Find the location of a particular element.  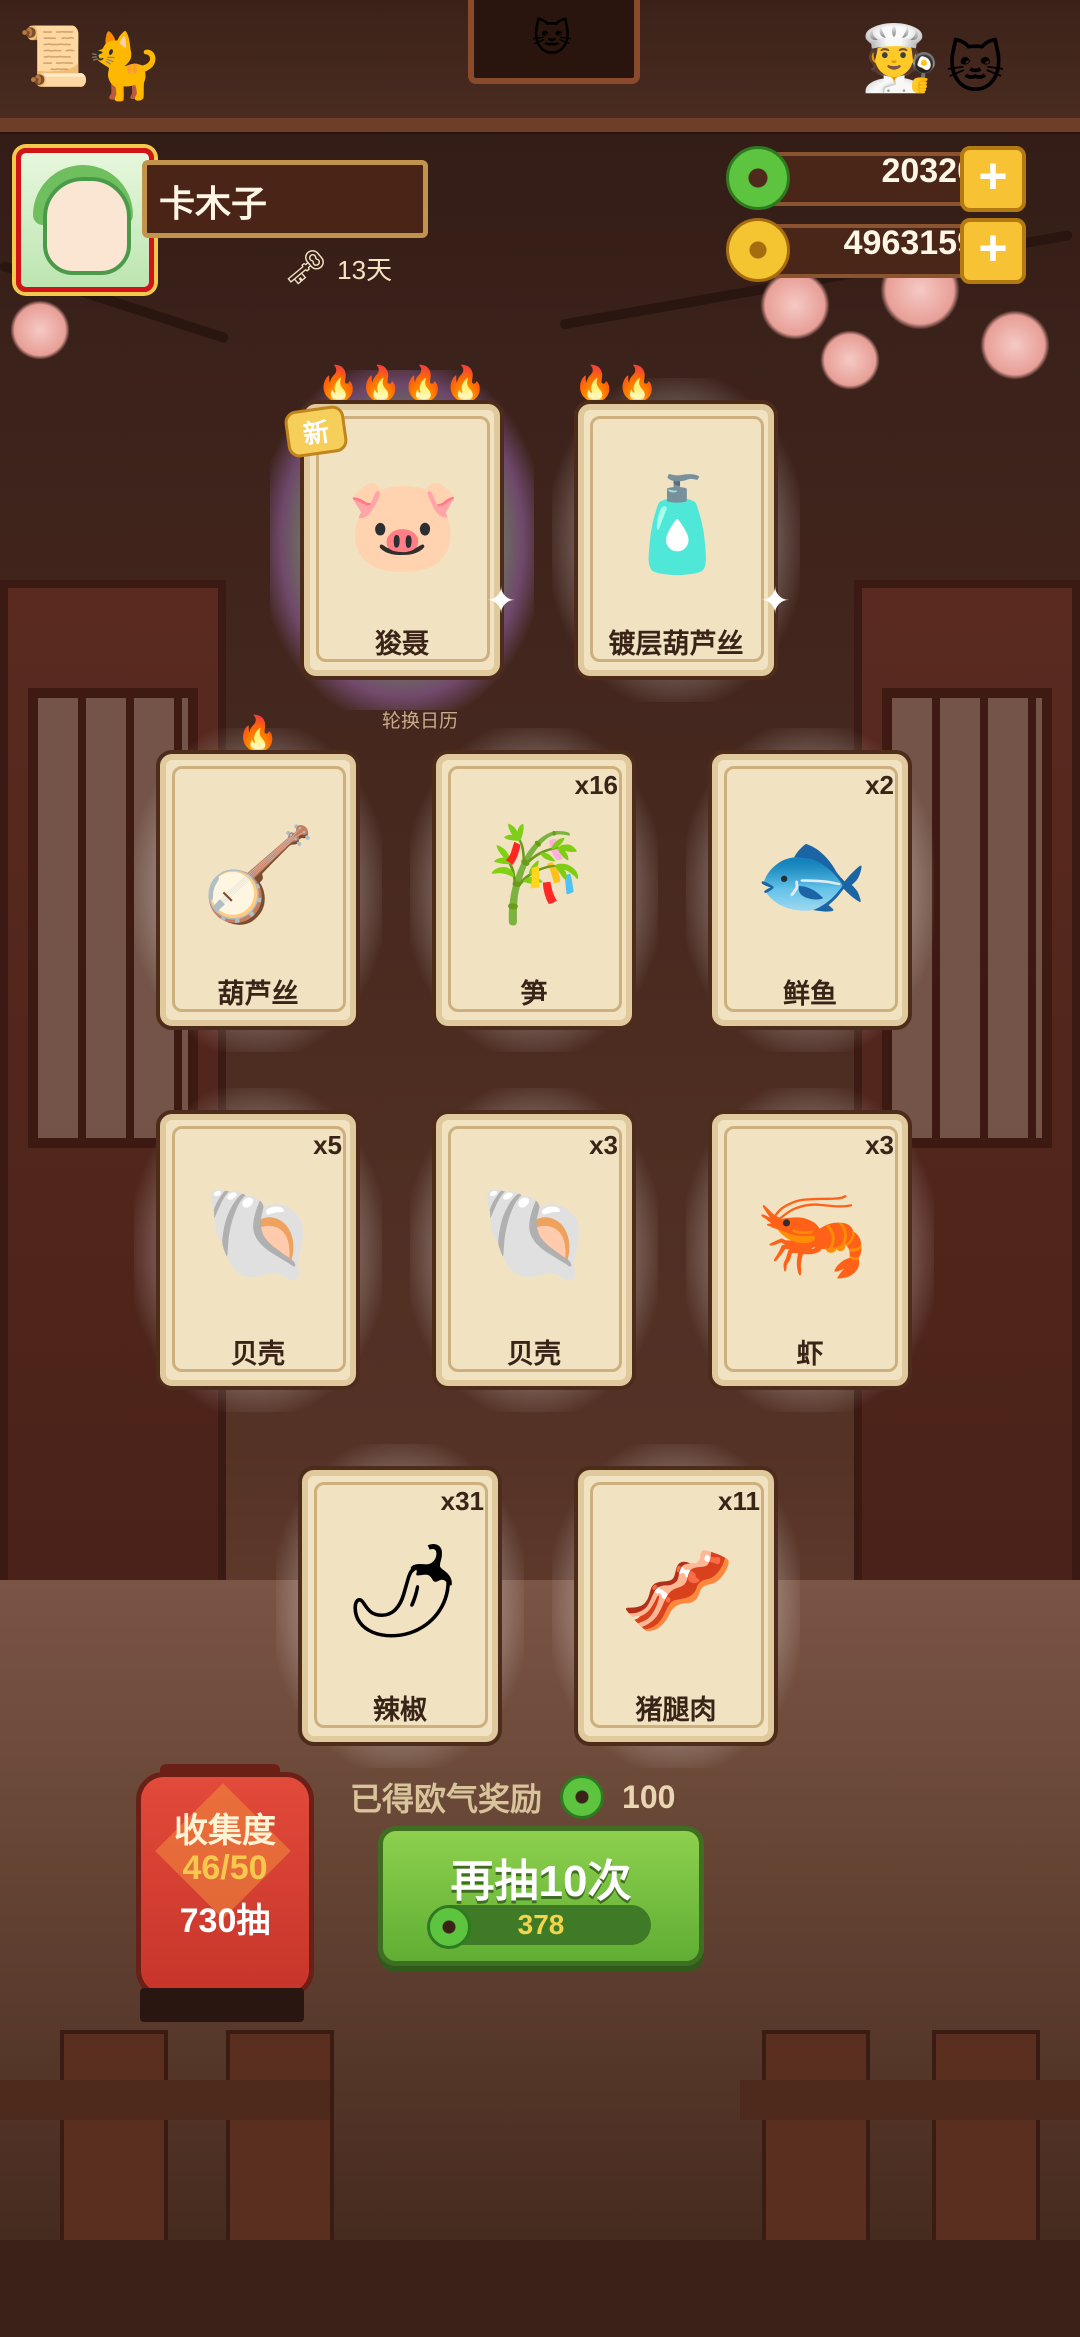

collection-draws: 730抽 is located at coordinates (225, 1921).